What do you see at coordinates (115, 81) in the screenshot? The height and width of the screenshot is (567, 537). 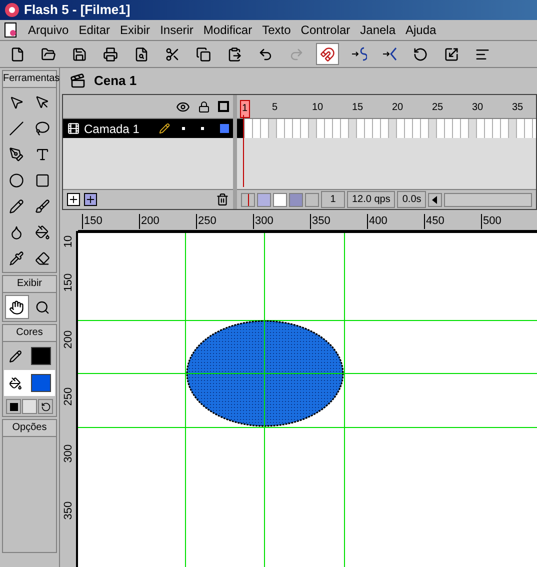 I see `scene-name: Cena 1` at bounding box center [115, 81].